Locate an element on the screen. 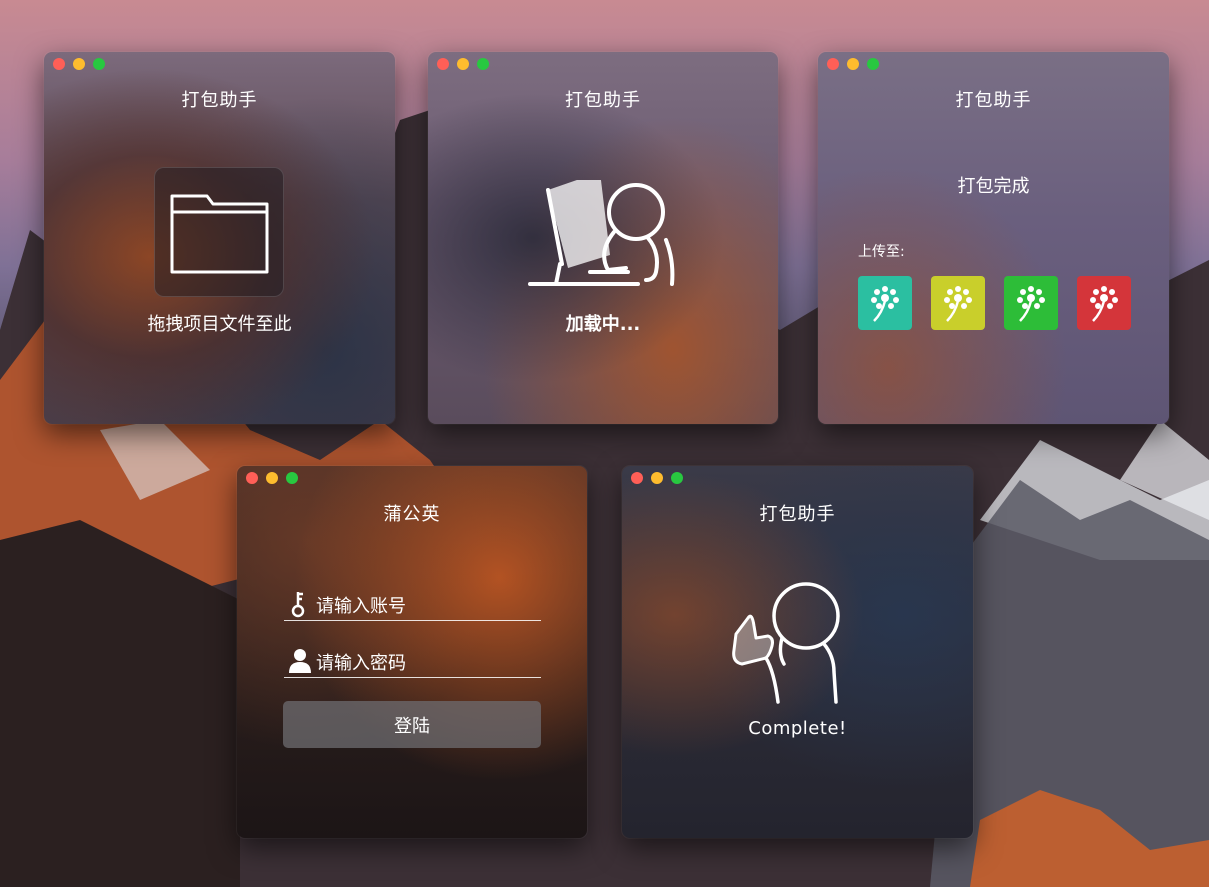 This screenshot has width=1209, height=887. complete-label: Complete! is located at coordinates (797, 728).